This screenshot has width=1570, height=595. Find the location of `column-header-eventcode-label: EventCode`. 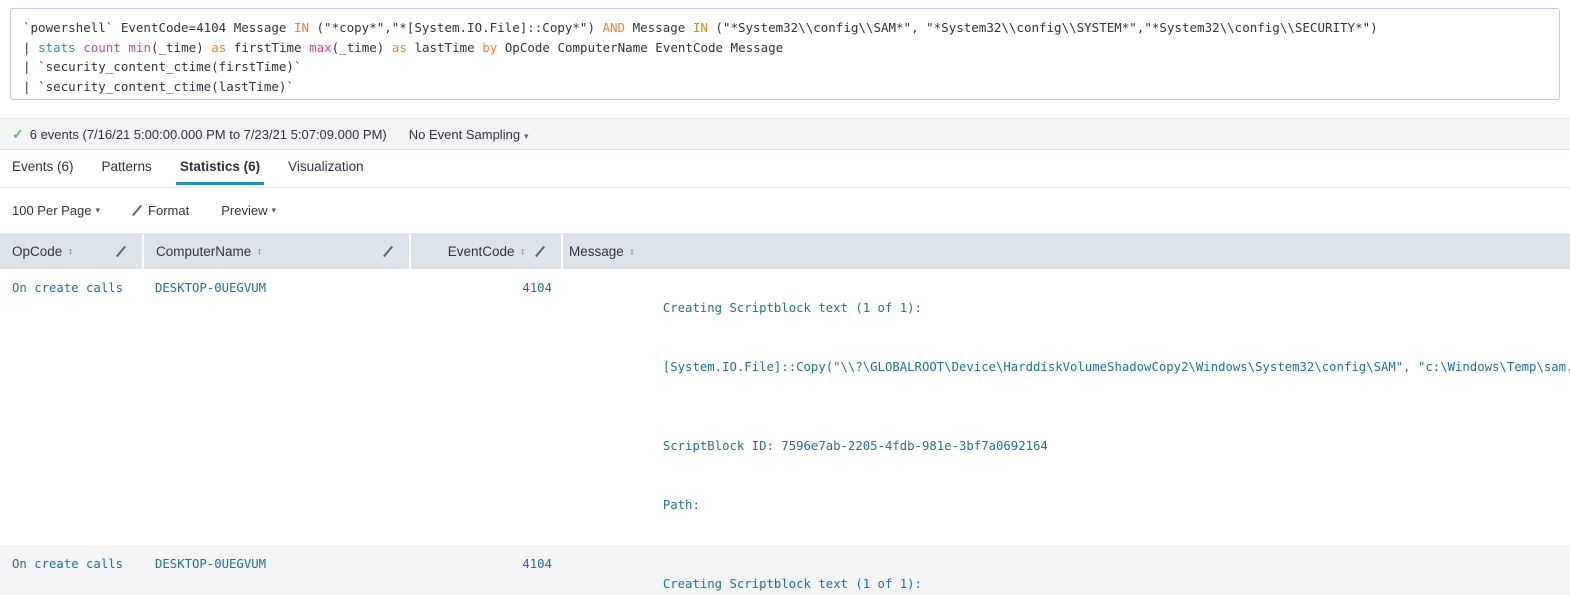

column-header-eventcode-label: EventCode is located at coordinates (481, 251).